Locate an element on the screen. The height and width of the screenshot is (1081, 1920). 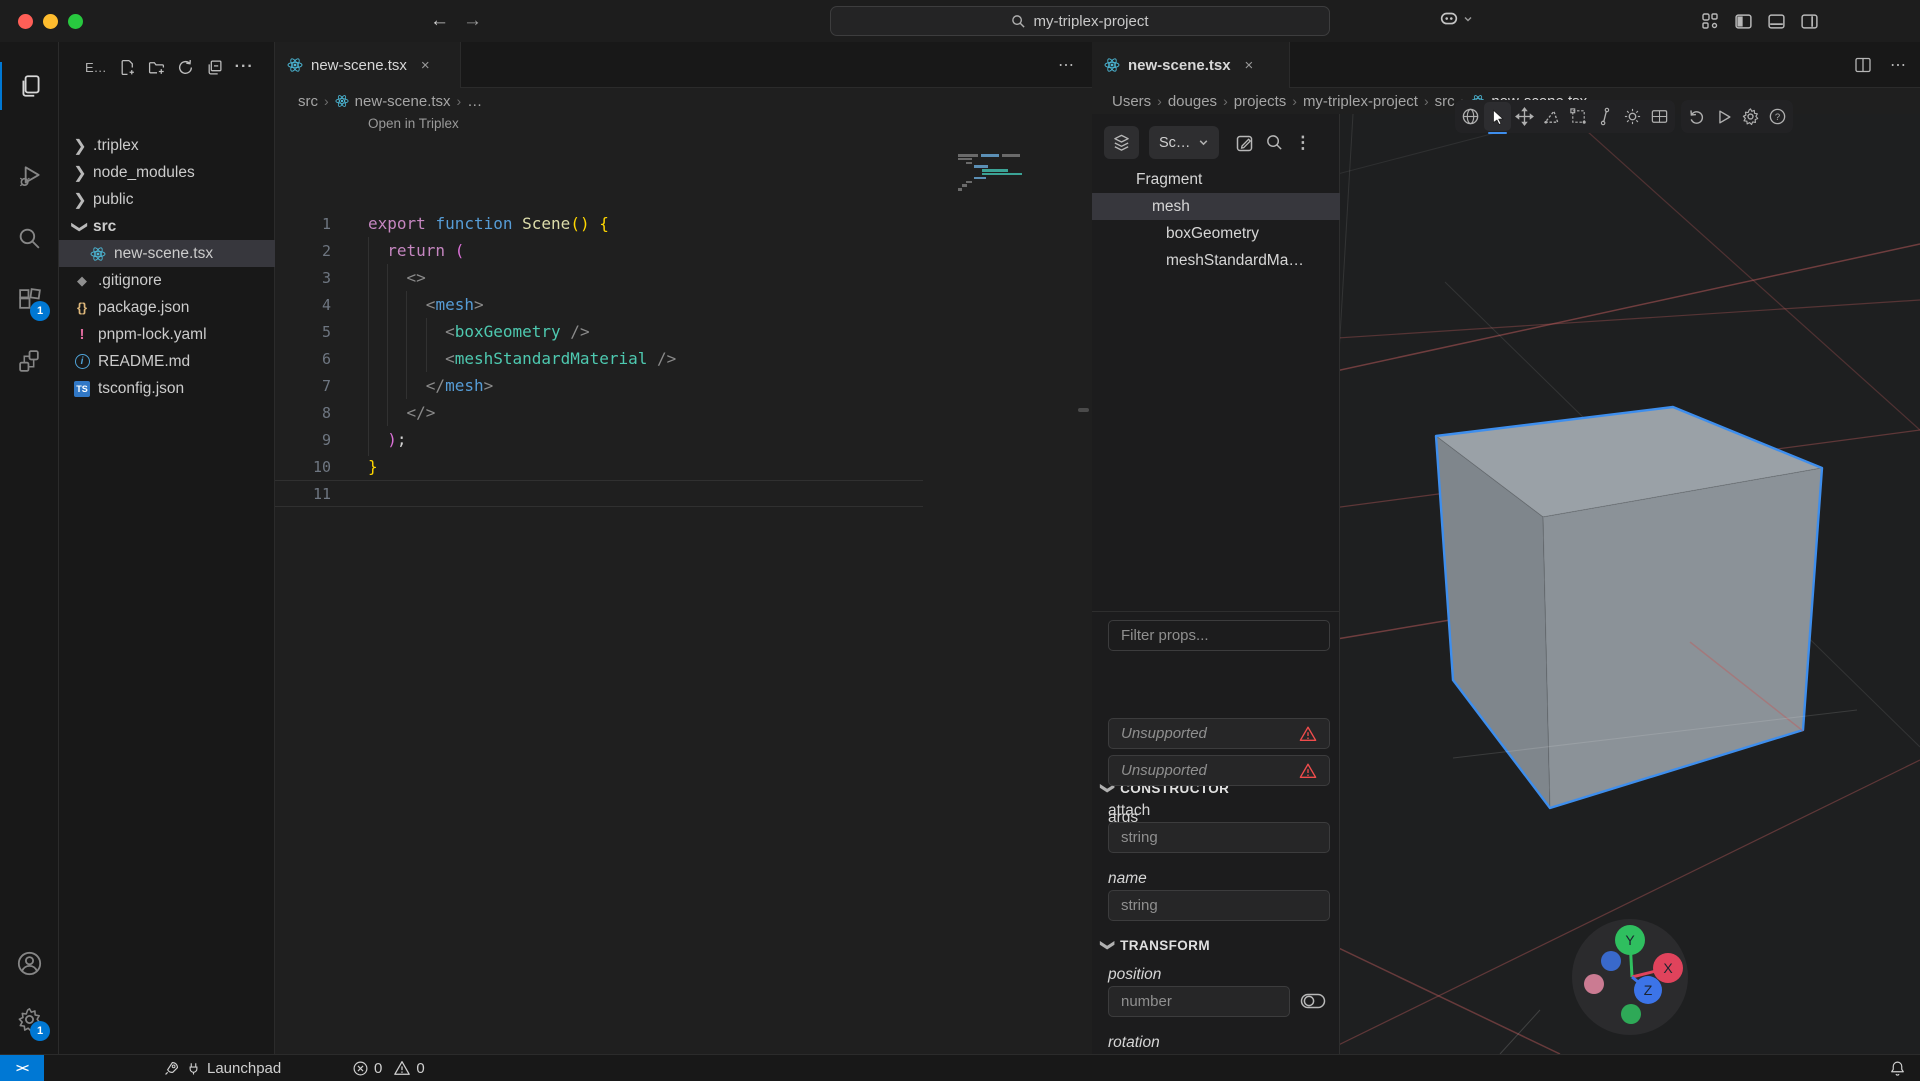
zoom-window-button is located at coordinates (75, 21).